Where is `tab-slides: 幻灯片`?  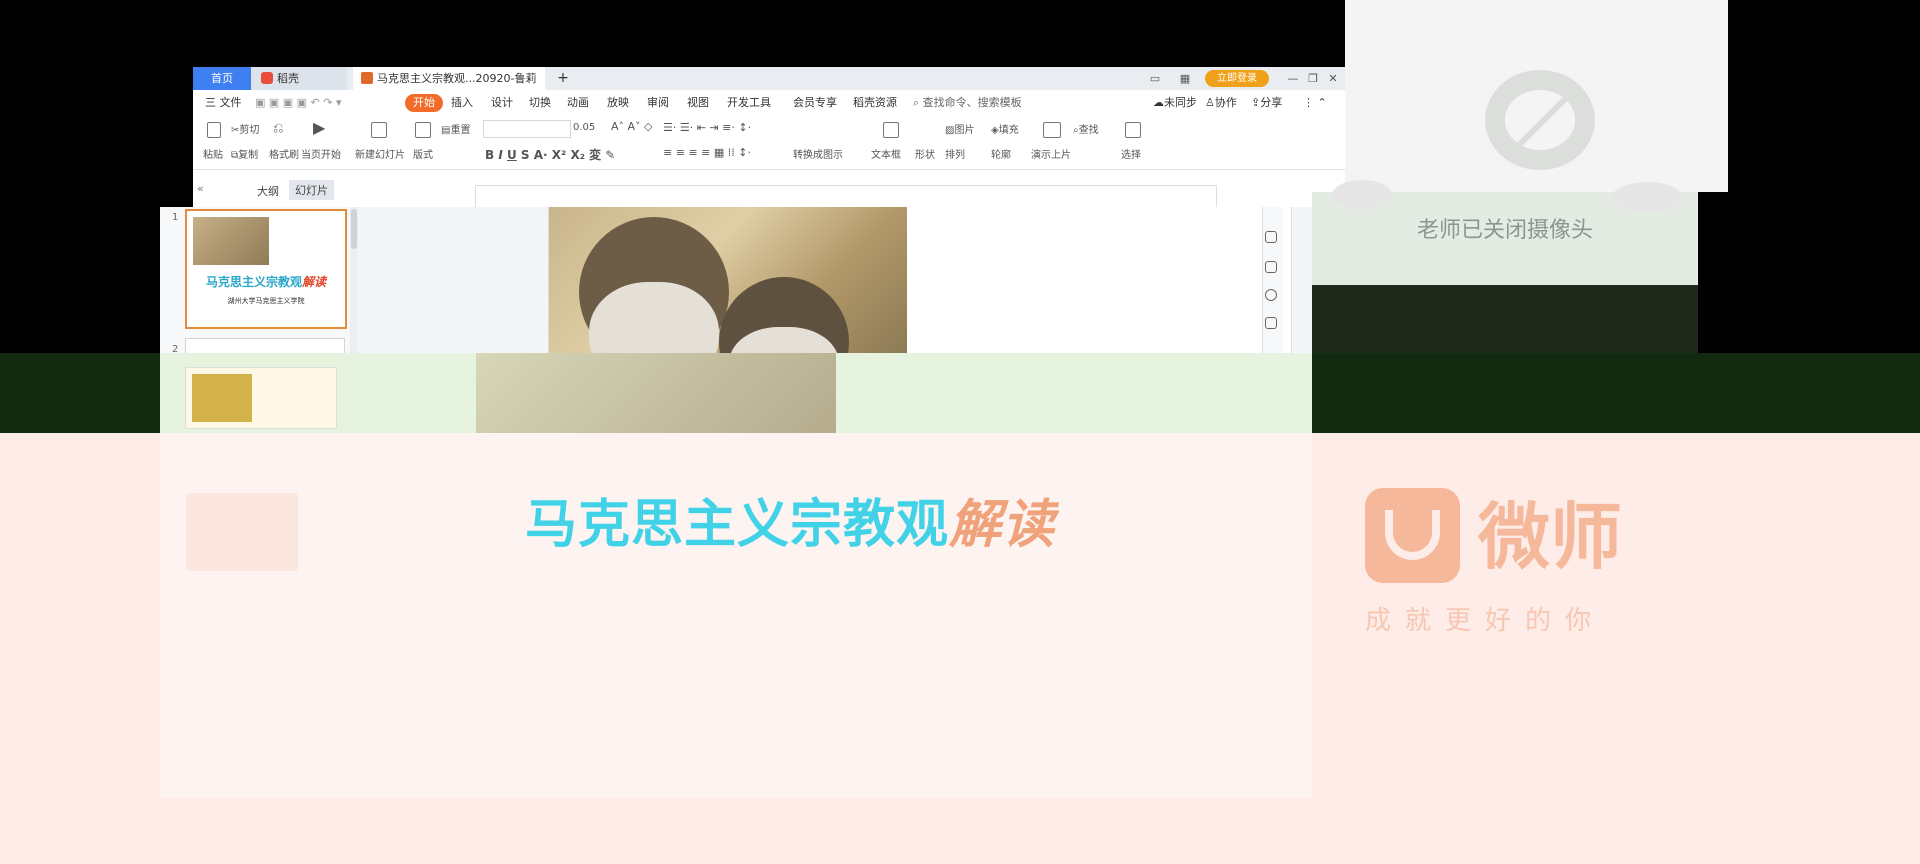 tab-slides: 幻灯片 is located at coordinates (311, 190).